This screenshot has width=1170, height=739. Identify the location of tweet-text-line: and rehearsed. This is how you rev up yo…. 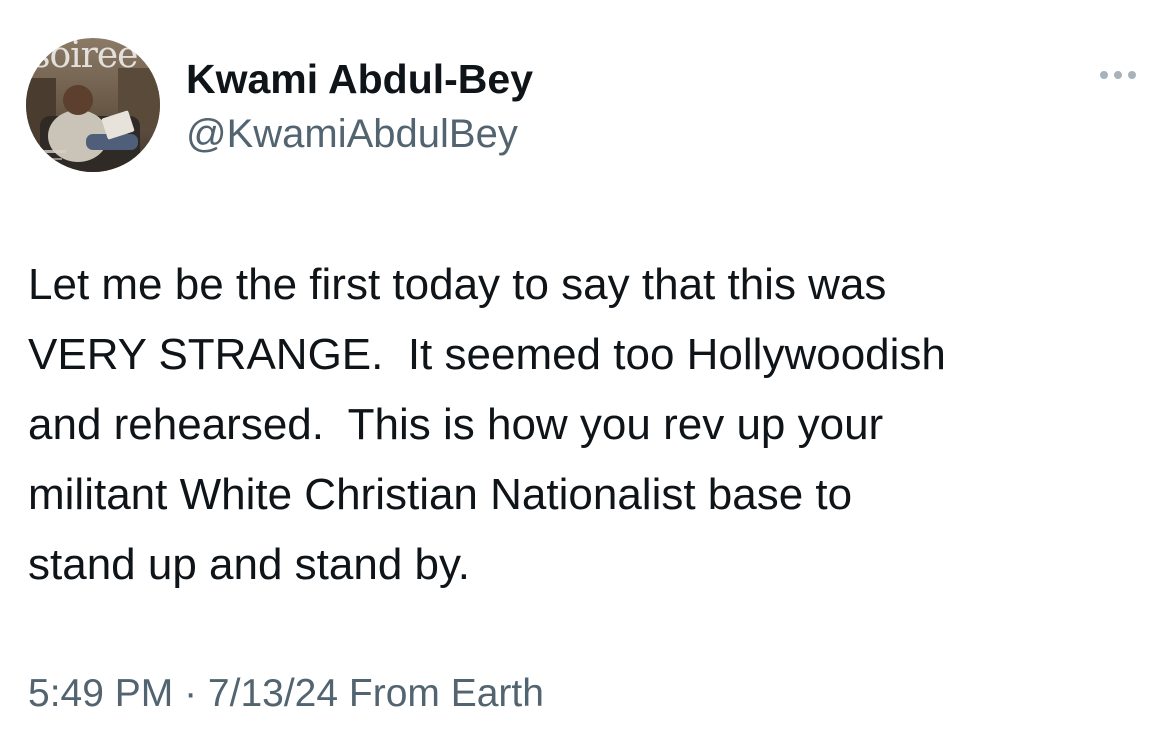
(456, 424).